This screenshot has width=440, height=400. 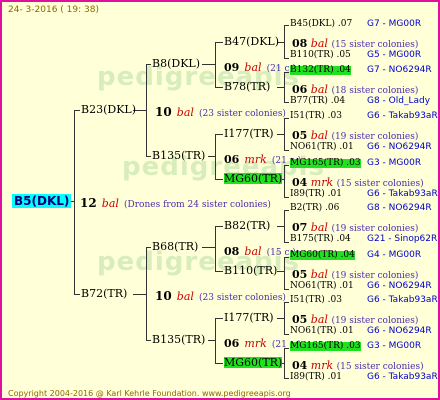 What do you see at coordinates (253, 178) in the screenshot?
I see `node-mg60-upper: MG60(TR)` at bounding box center [253, 178].